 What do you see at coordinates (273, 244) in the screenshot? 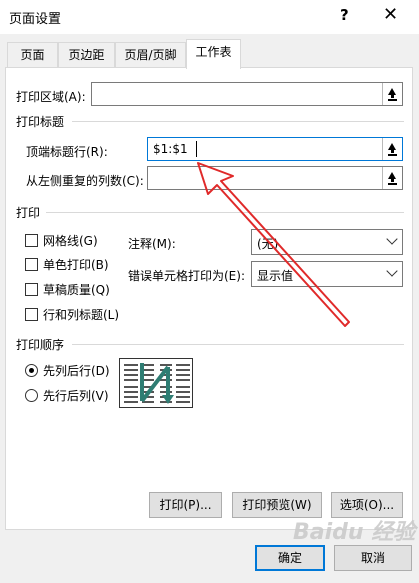
I see `annotation-arrow-icon` at bounding box center [273, 244].